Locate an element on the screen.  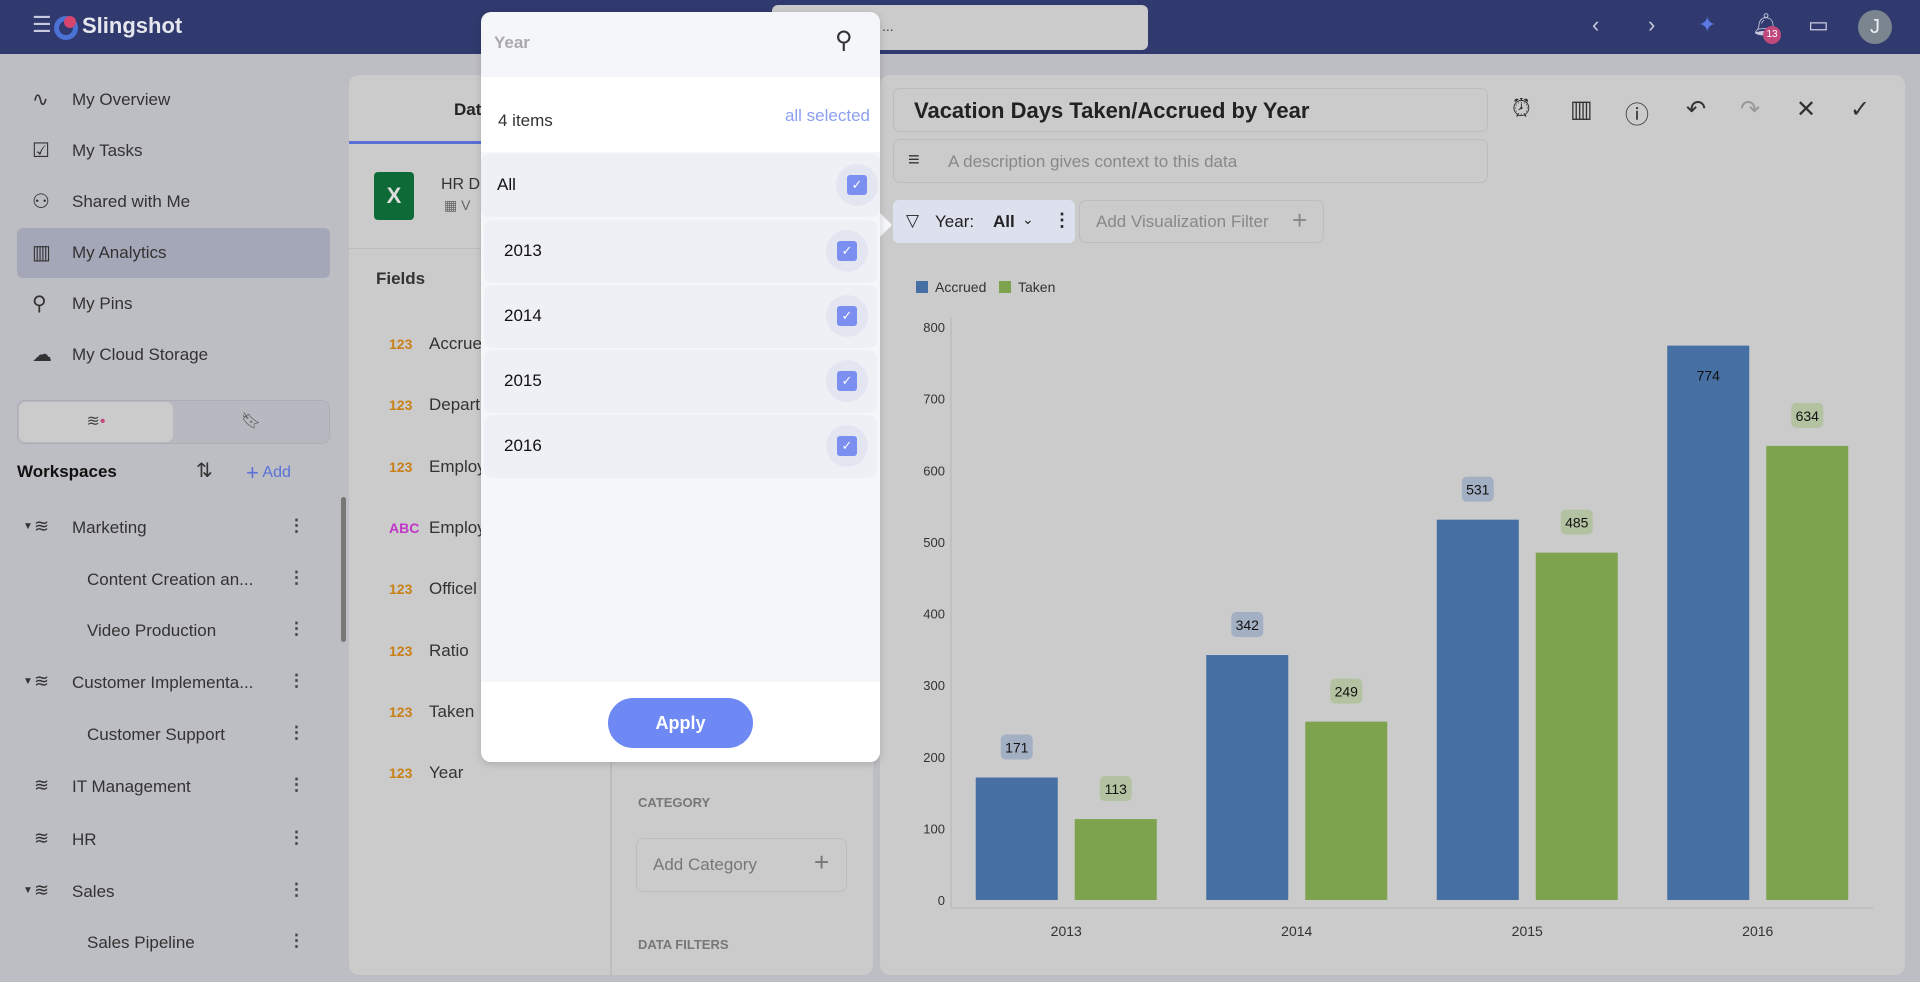
field-item: 123 Year is located at coordinates (426, 773).